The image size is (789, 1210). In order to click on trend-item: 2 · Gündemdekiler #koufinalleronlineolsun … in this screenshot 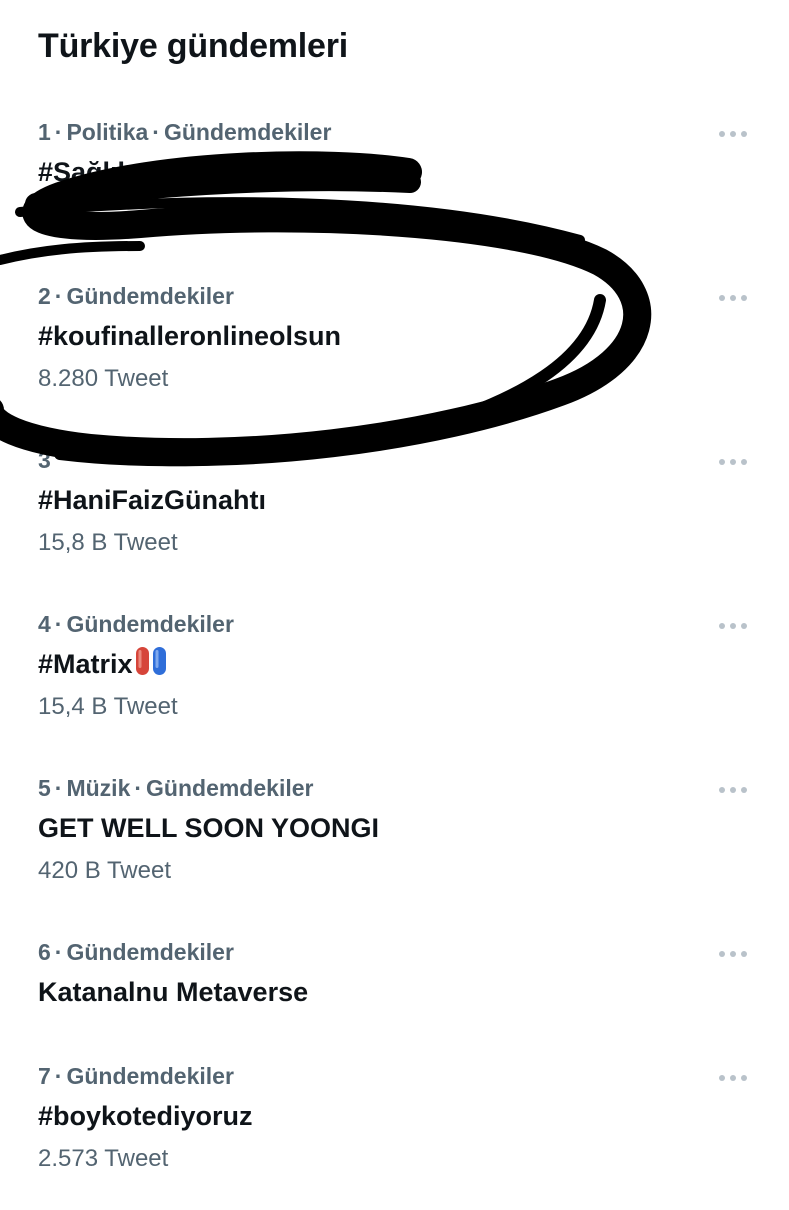, I will do `click(394, 355)`.